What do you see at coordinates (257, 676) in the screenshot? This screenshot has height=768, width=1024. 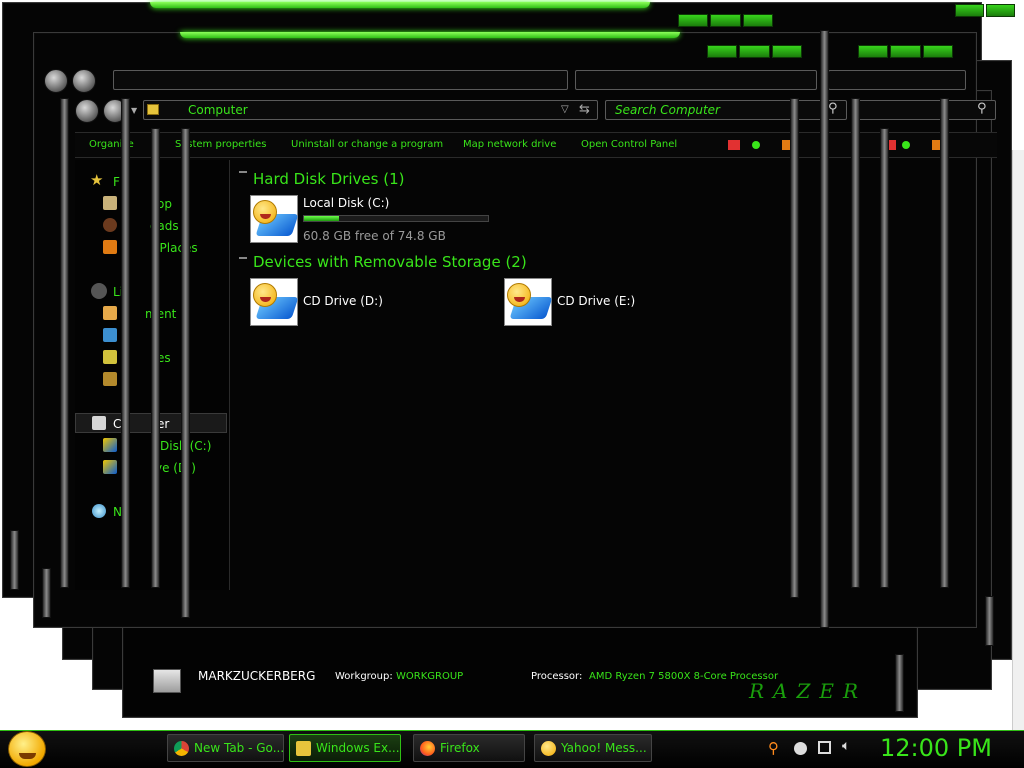 I see `computer-name: MARKZUCKERBERG` at bounding box center [257, 676].